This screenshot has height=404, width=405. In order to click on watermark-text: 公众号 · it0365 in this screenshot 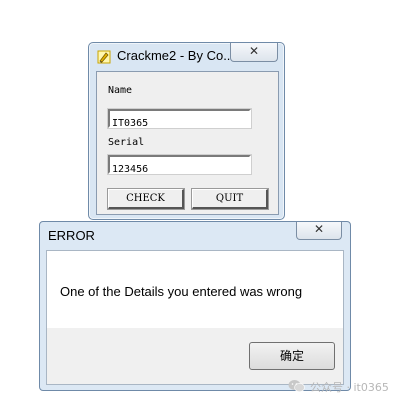, I will do `click(349, 387)`.